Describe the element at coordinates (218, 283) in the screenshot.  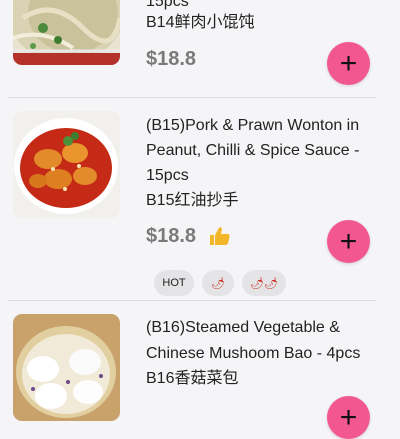
I see `tag-mild-spicy: 🌶` at that location.